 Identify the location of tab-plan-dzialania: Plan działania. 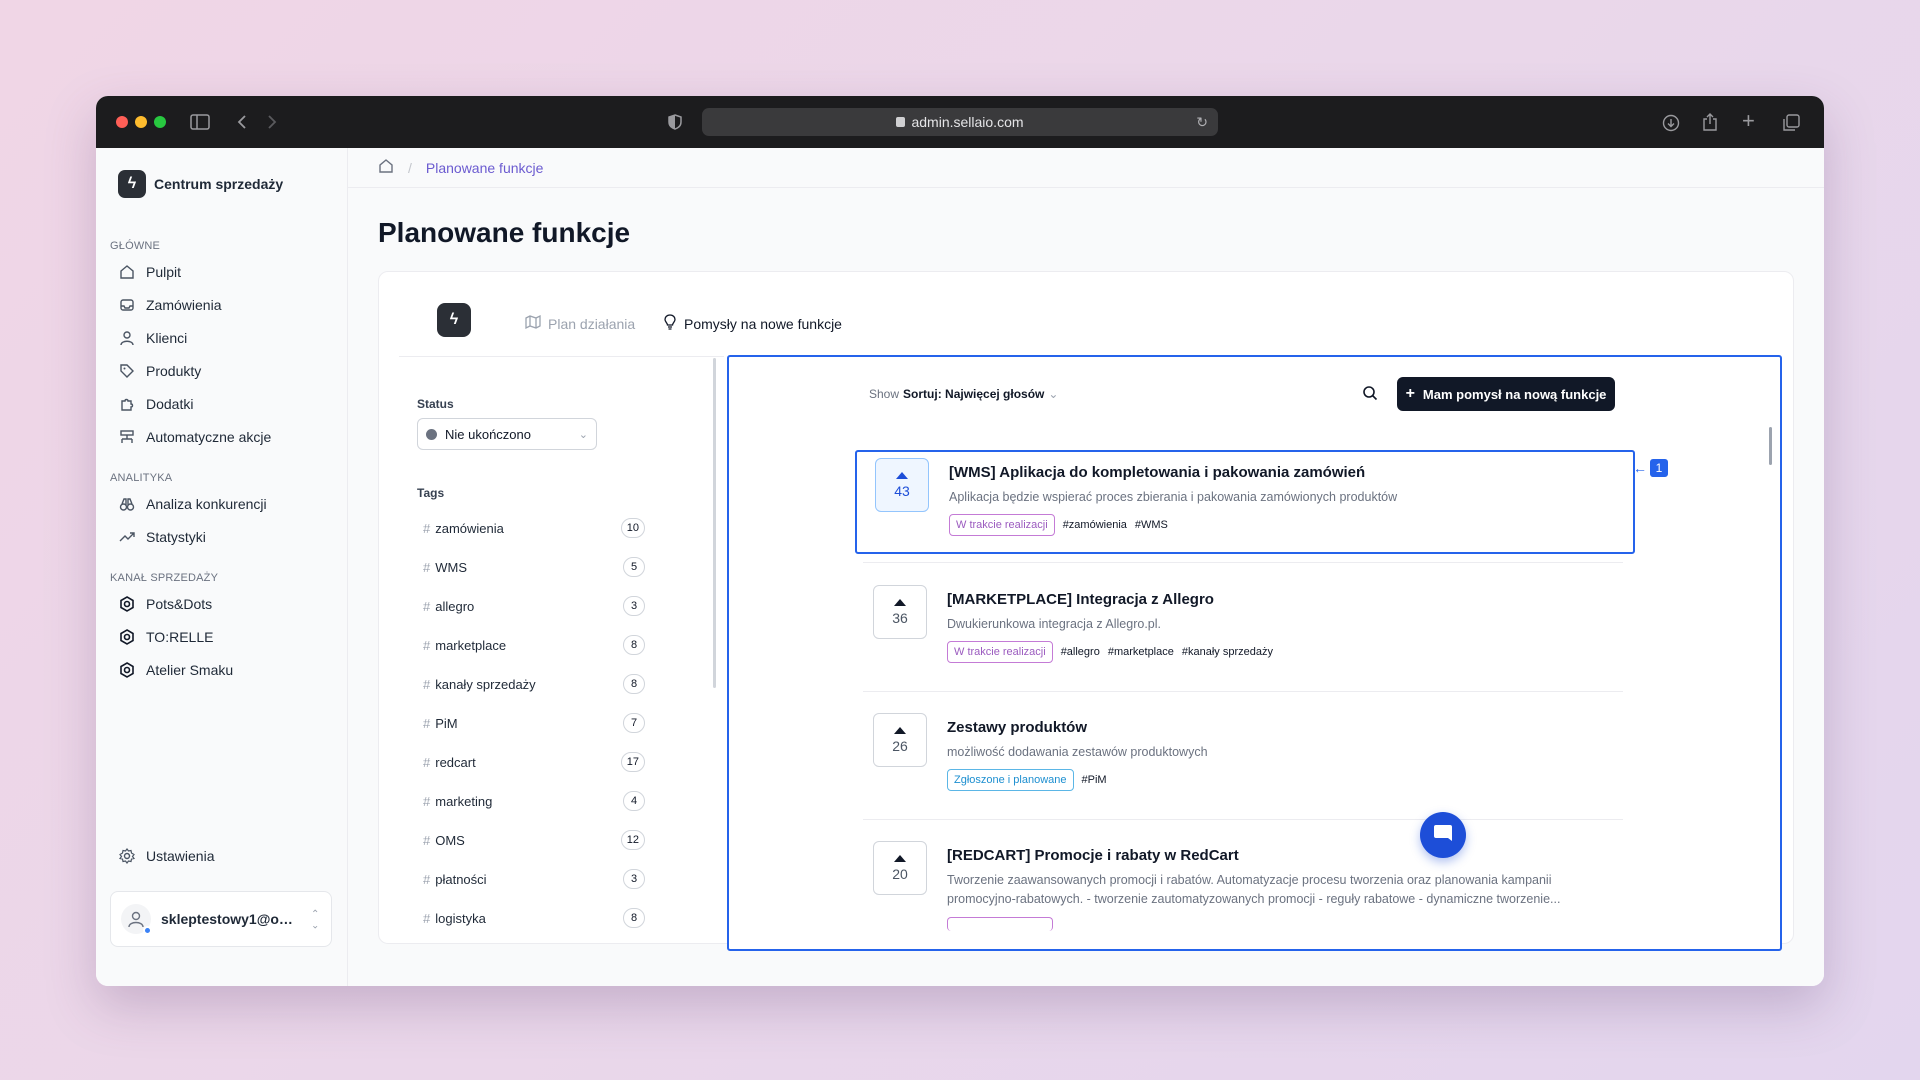
(580, 323).